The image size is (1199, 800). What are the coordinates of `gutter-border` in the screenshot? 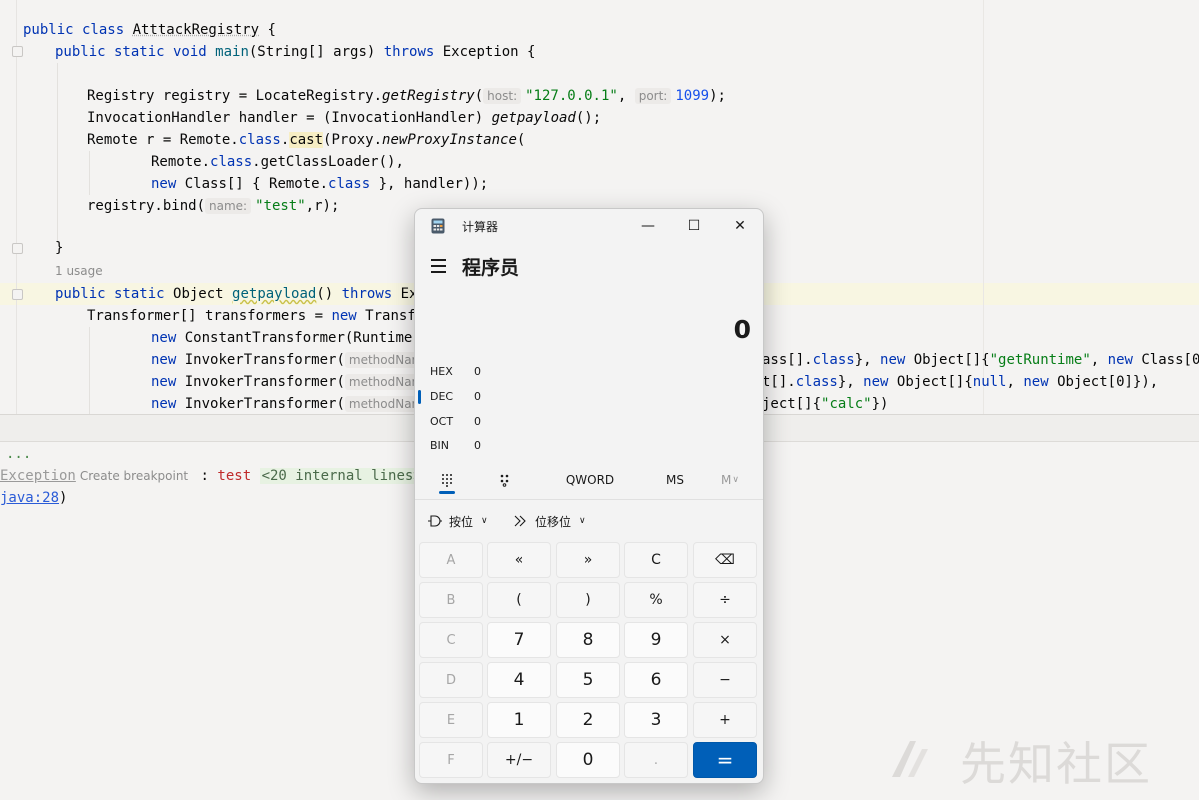 It's located at (16, 207).